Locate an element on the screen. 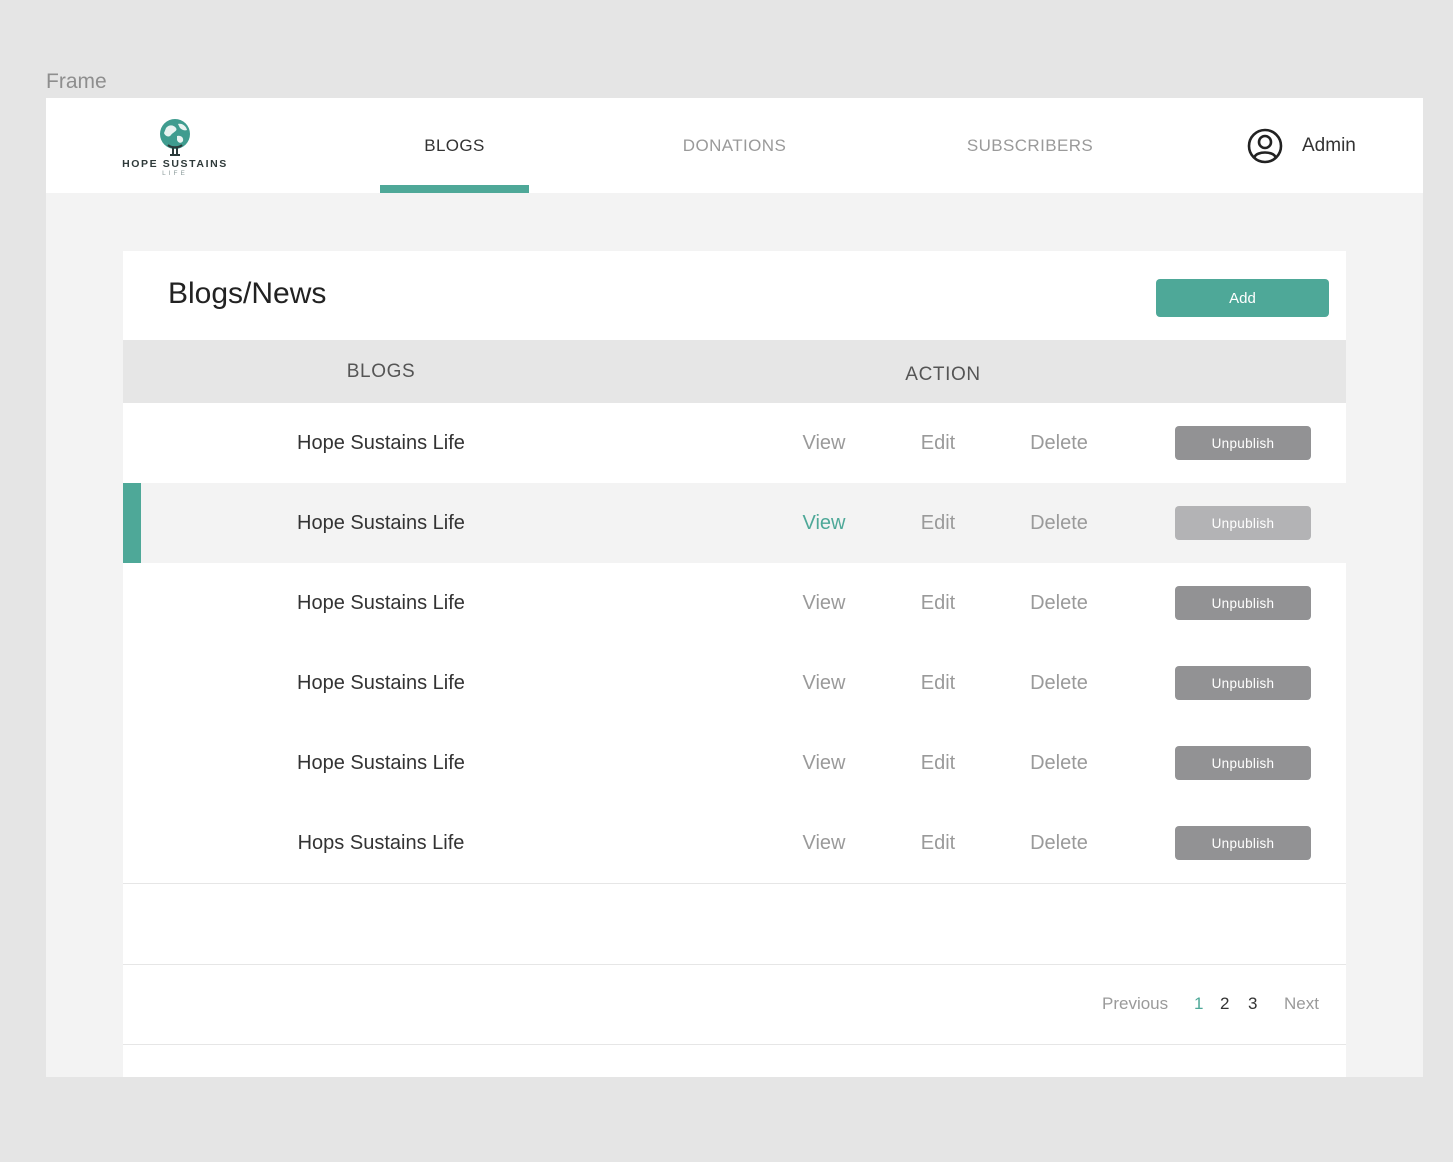  frame-label: Frame is located at coordinates (76, 81).